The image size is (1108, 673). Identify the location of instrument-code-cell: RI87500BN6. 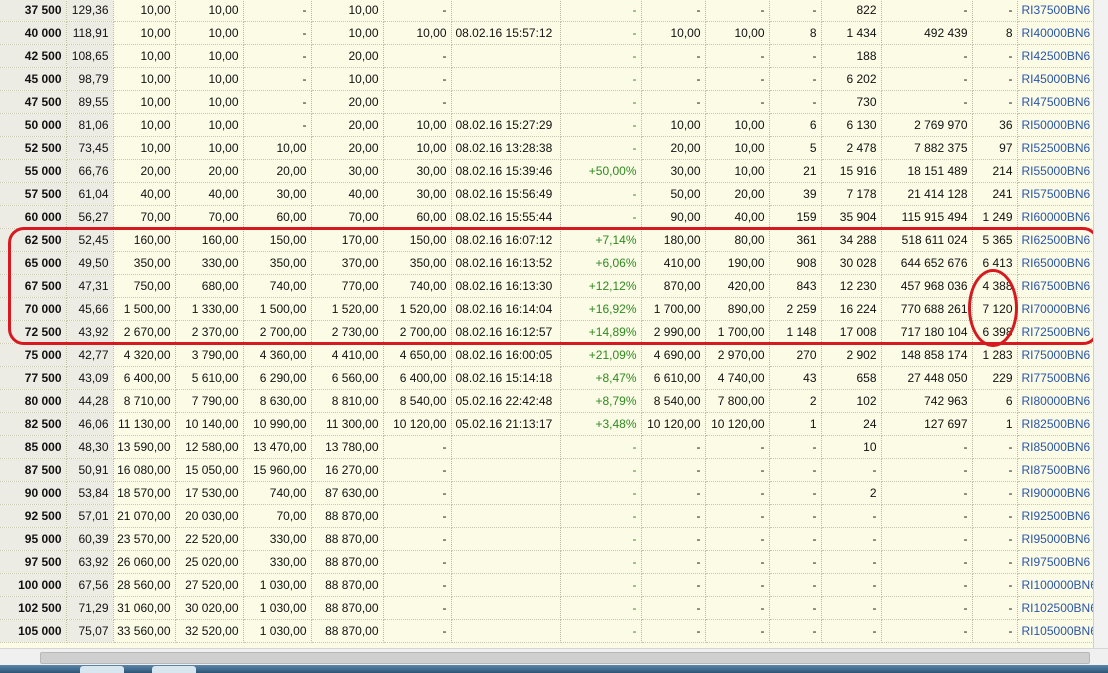
(1058, 470).